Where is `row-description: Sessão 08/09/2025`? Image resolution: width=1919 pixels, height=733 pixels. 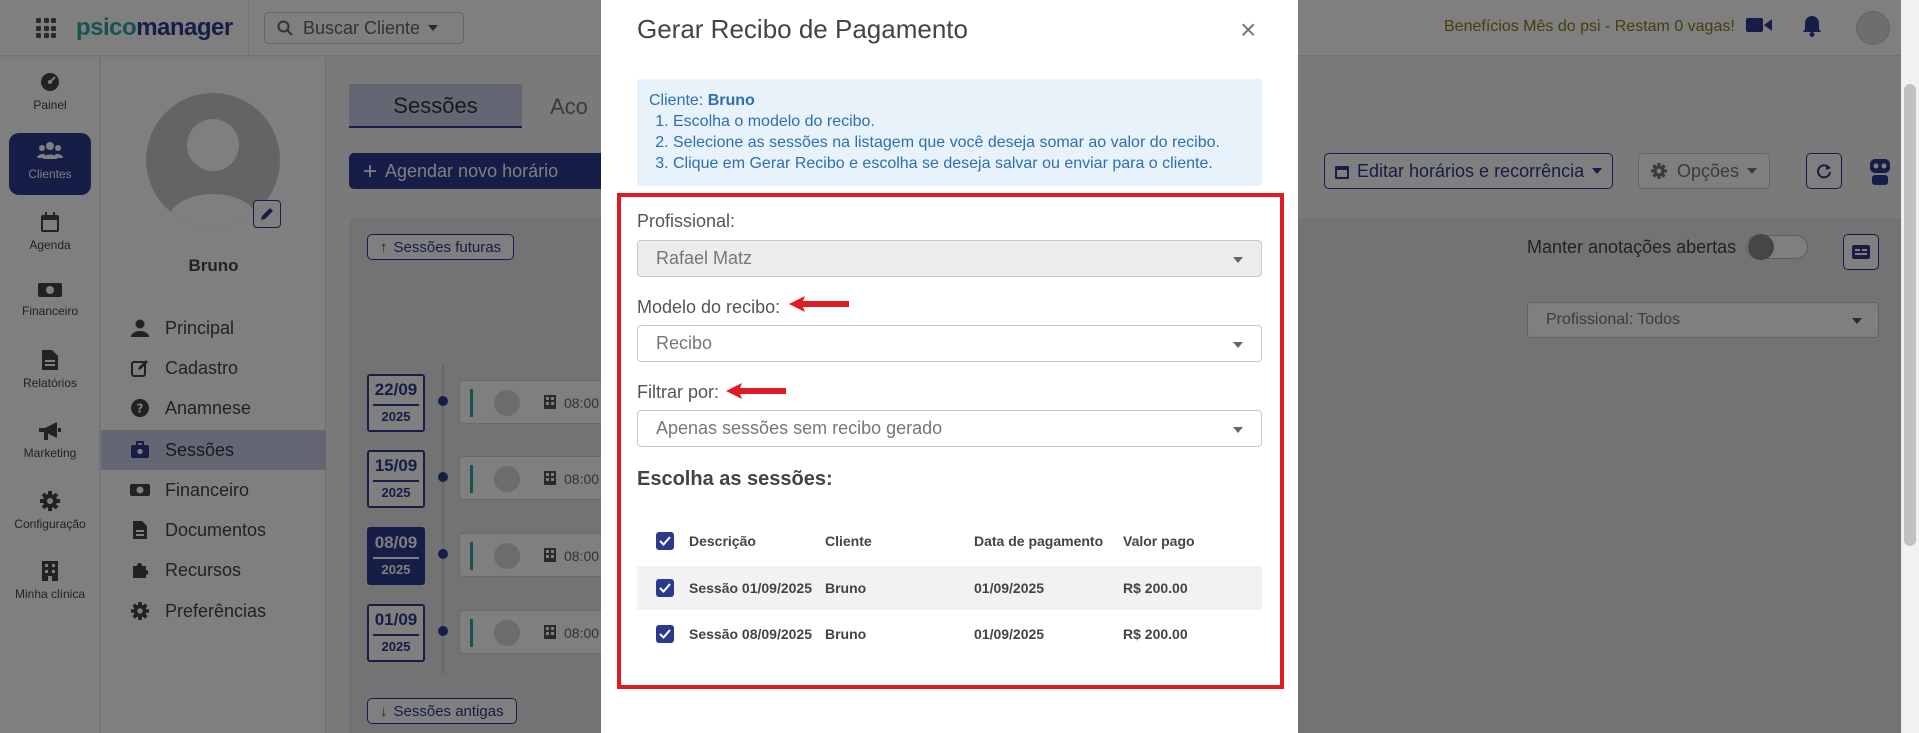
row-description: Sessão 08/09/2025 is located at coordinates (750, 634).